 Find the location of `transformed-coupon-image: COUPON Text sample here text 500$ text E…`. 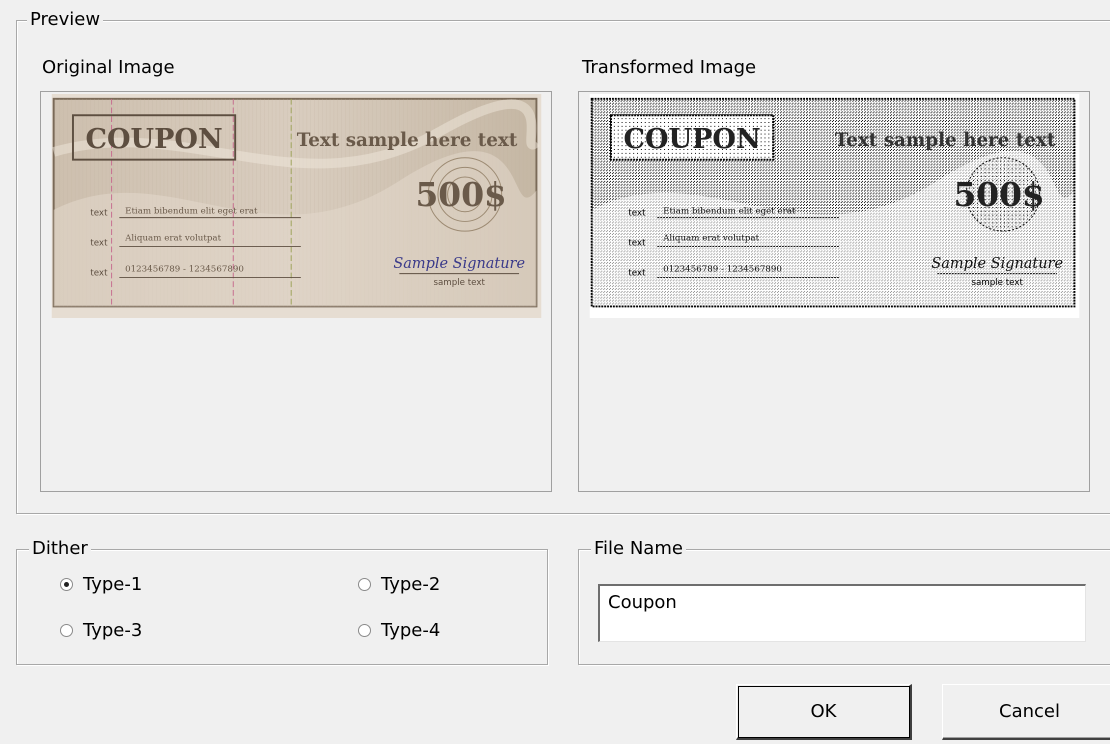

transformed-coupon-image: COUPON Text sample here text 500$ text E… is located at coordinates (834, 206).